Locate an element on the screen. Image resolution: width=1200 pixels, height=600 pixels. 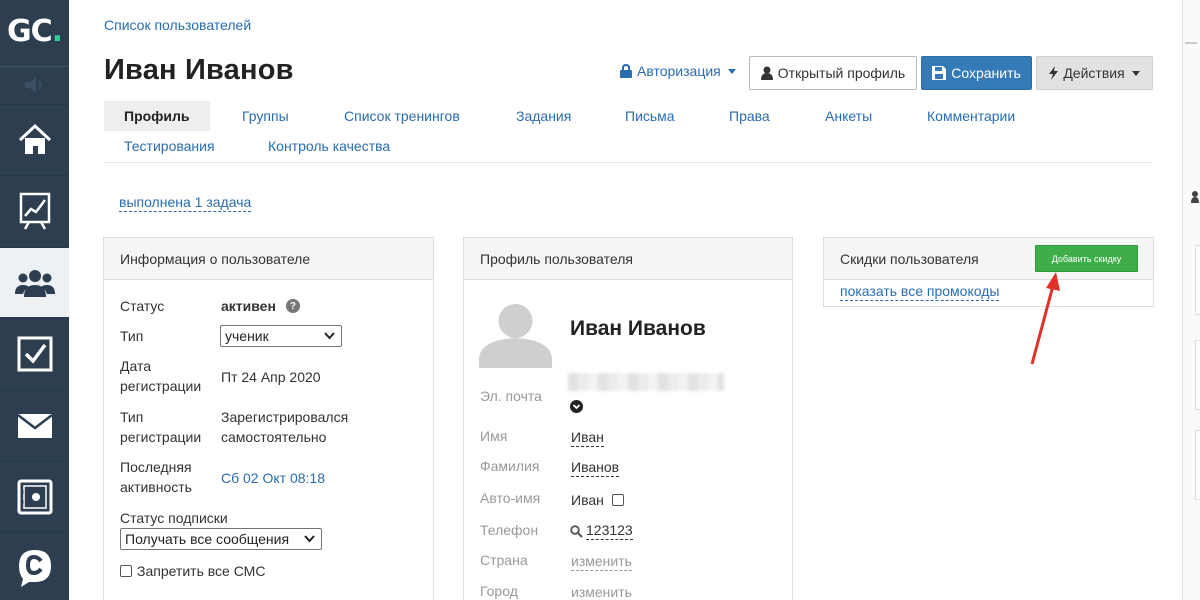
home-icon is located at coordinates (34, 138).